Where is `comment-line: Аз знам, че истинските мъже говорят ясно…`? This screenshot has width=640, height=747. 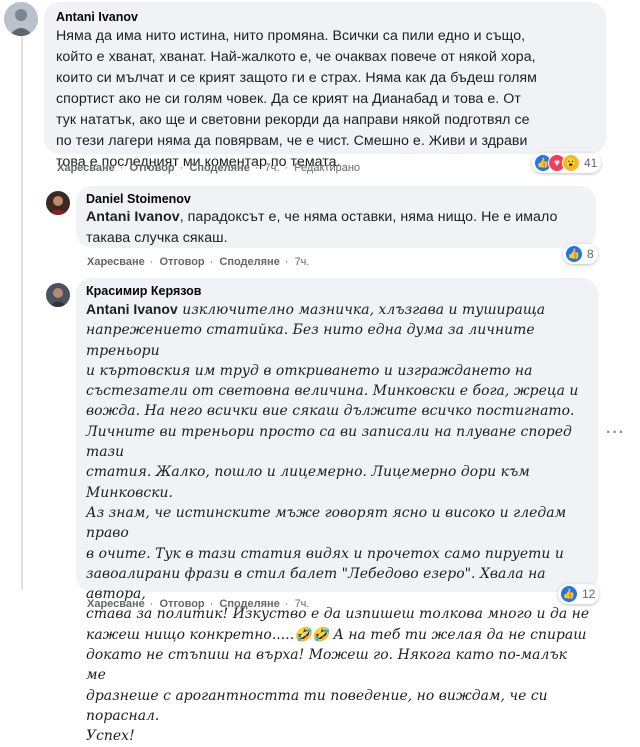 comment-line: Аз знам, че истинските мъже говорят ясно… is located at coordinates (326, 523).